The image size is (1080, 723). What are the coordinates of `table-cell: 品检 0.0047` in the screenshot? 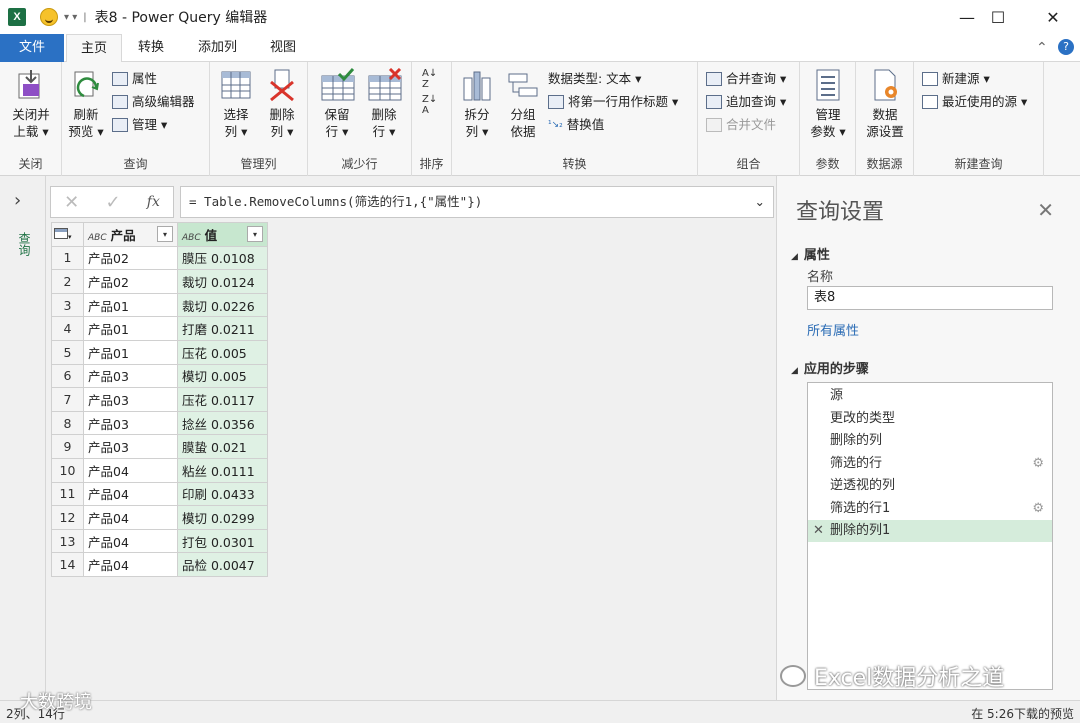 It's located at (222, 564).